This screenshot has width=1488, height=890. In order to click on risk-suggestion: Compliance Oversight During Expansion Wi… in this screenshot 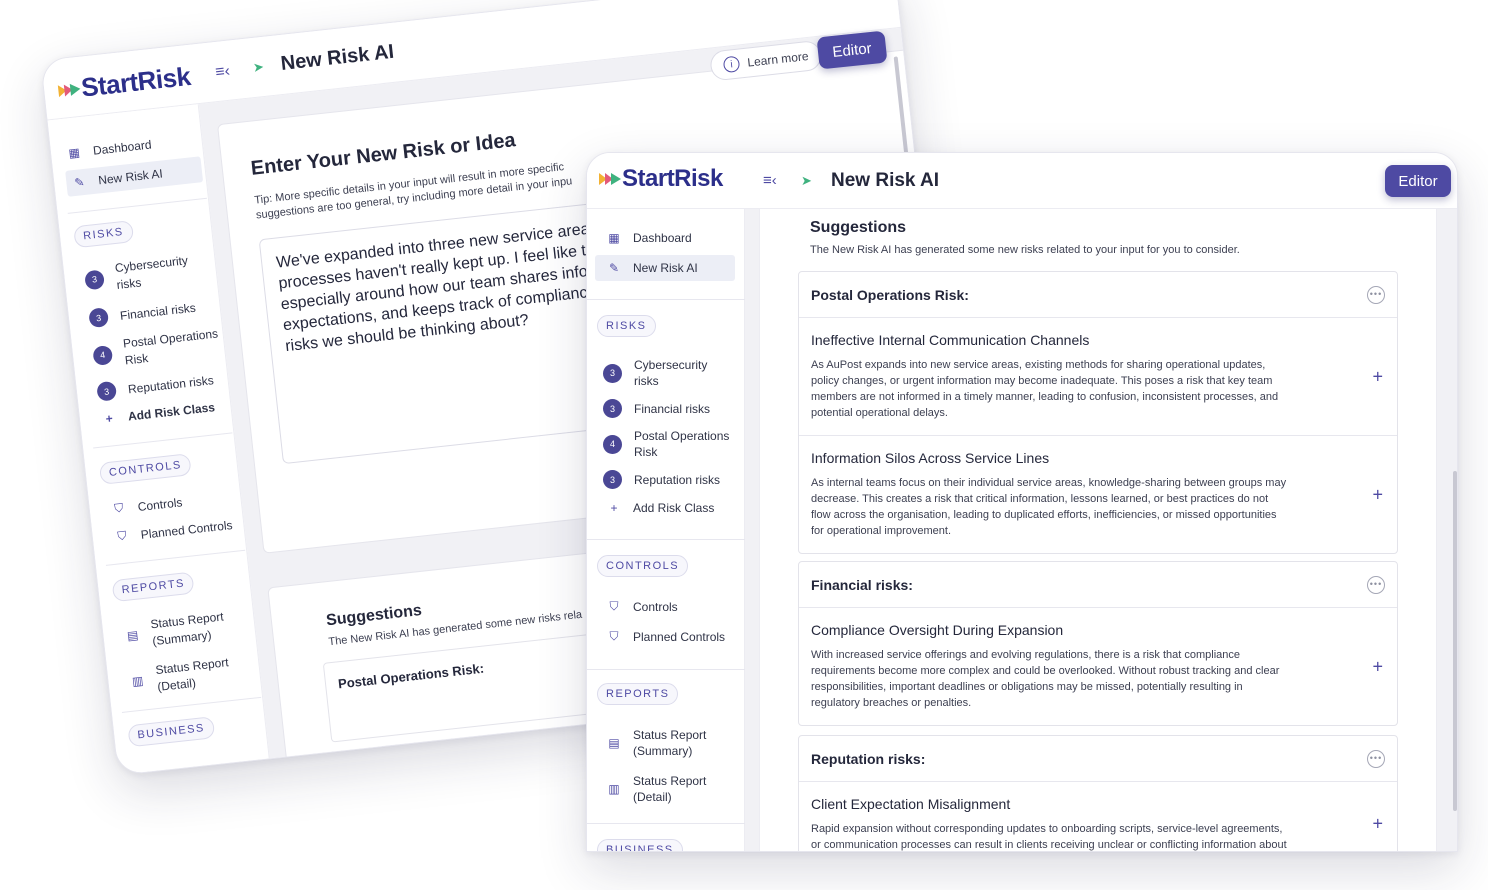, I will do `click(1098, 666)`.